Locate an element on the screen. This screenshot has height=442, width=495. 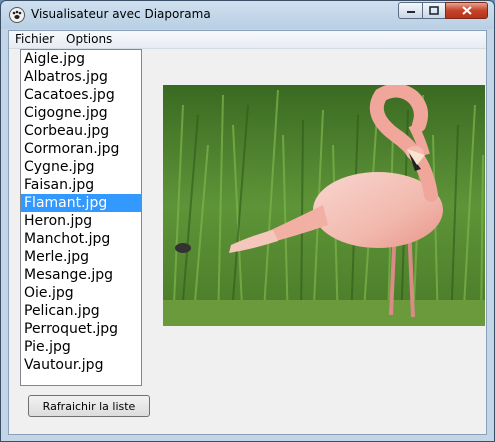
file-list-item: Pie.jpg is located at coordinates (81, 347).